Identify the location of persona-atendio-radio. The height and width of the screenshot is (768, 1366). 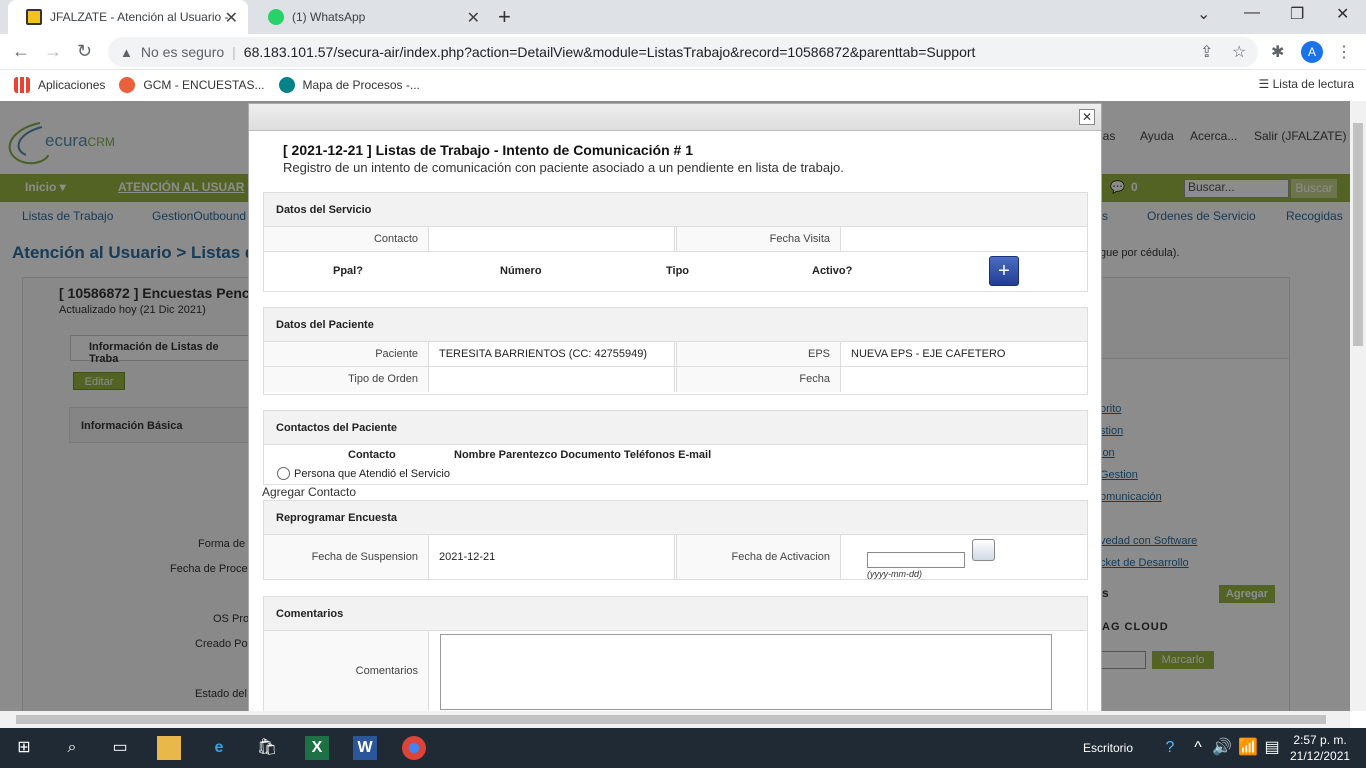
(283, 473).